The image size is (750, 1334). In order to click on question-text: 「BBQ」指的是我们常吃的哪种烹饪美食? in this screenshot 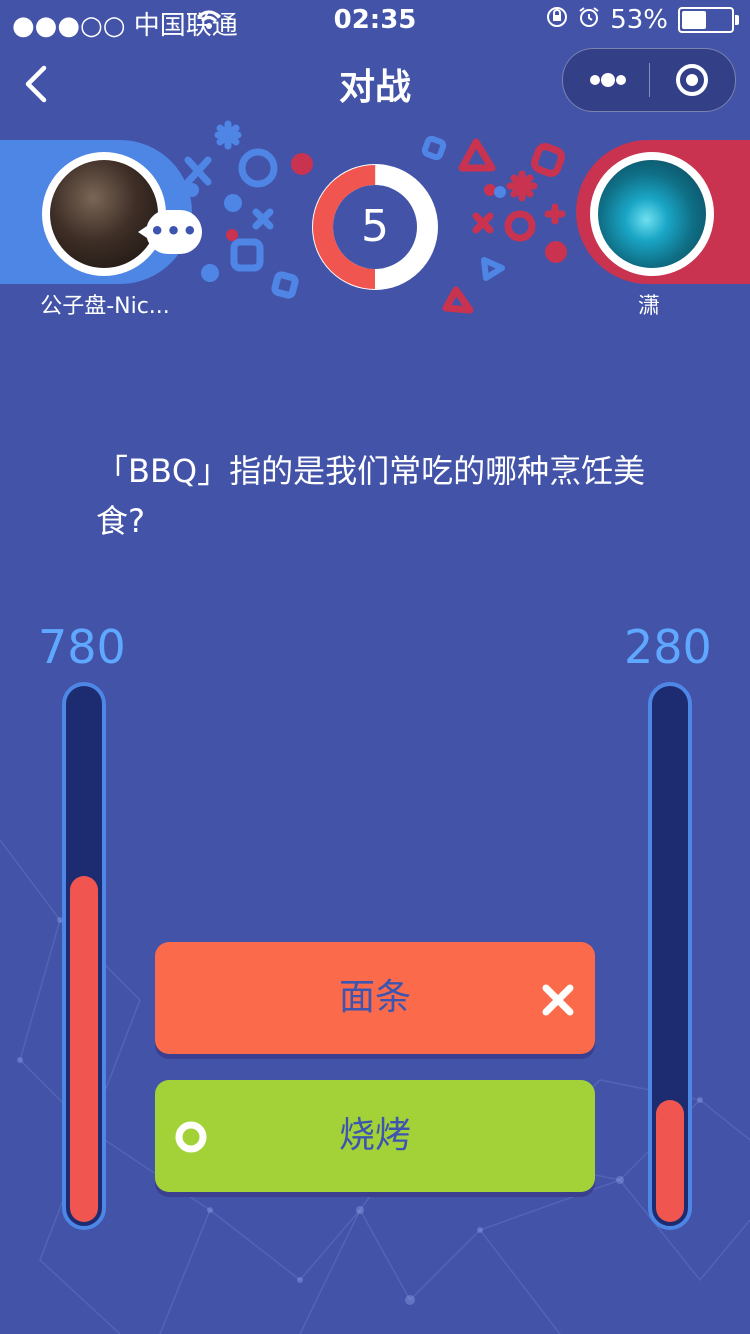, I will do `click(371, 496)`.